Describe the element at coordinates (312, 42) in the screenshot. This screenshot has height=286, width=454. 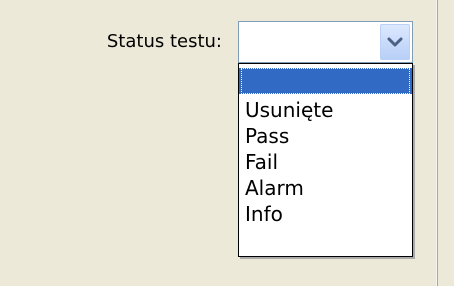
I see `status-select-value` at that location.